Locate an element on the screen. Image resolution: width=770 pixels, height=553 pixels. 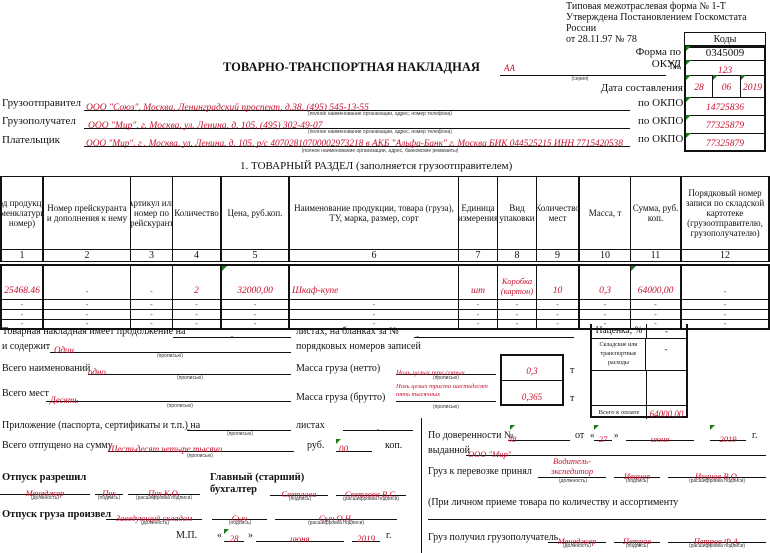
accepted-name-field: Иванов В.О. is located at coordinates (717, 473).